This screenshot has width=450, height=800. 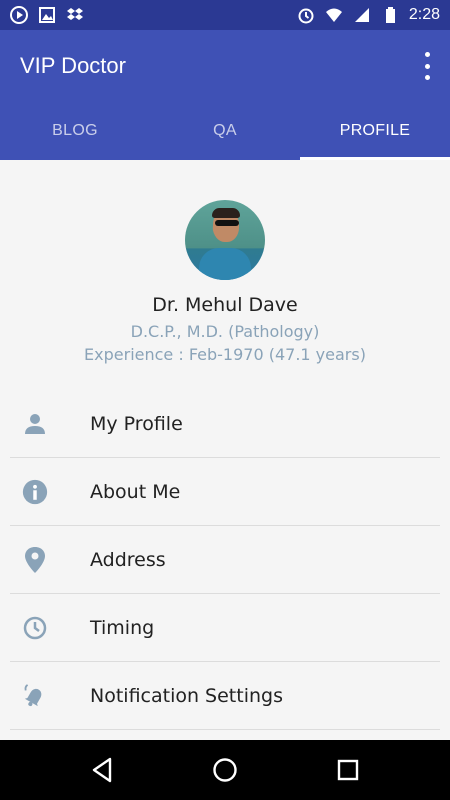 What do you see at coordinates (35, 628) in the screenshot?
I see `clock-icon` at bounding box center [35, 628].